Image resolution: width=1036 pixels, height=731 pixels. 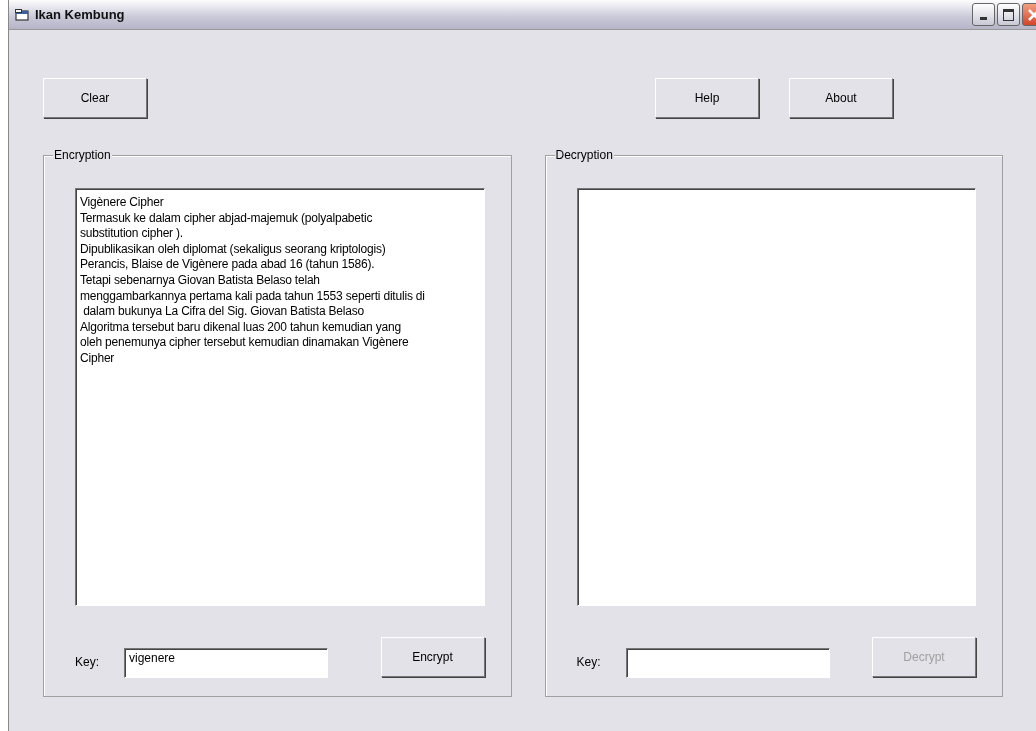 I want to click on toolbar-button: About, so click(x=841, y=98).